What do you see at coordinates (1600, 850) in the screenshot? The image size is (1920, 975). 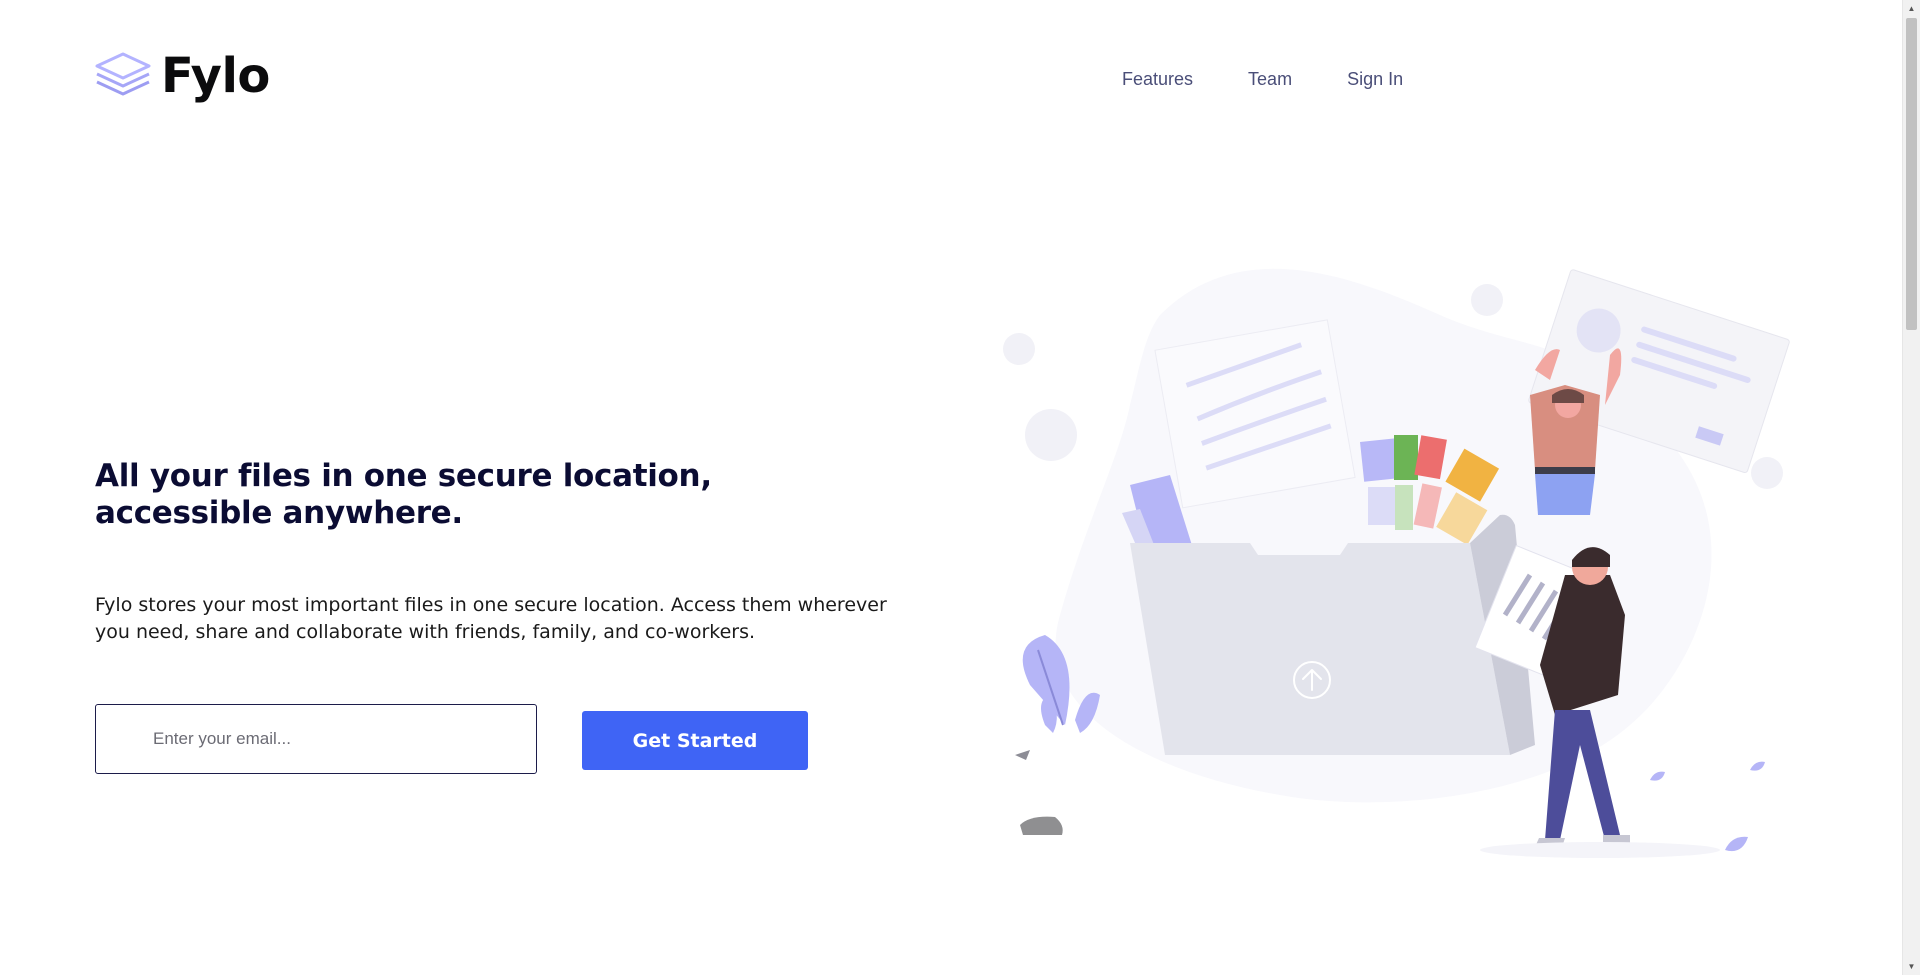 I see `ground-shadow` at bounding box center [1600, 850].